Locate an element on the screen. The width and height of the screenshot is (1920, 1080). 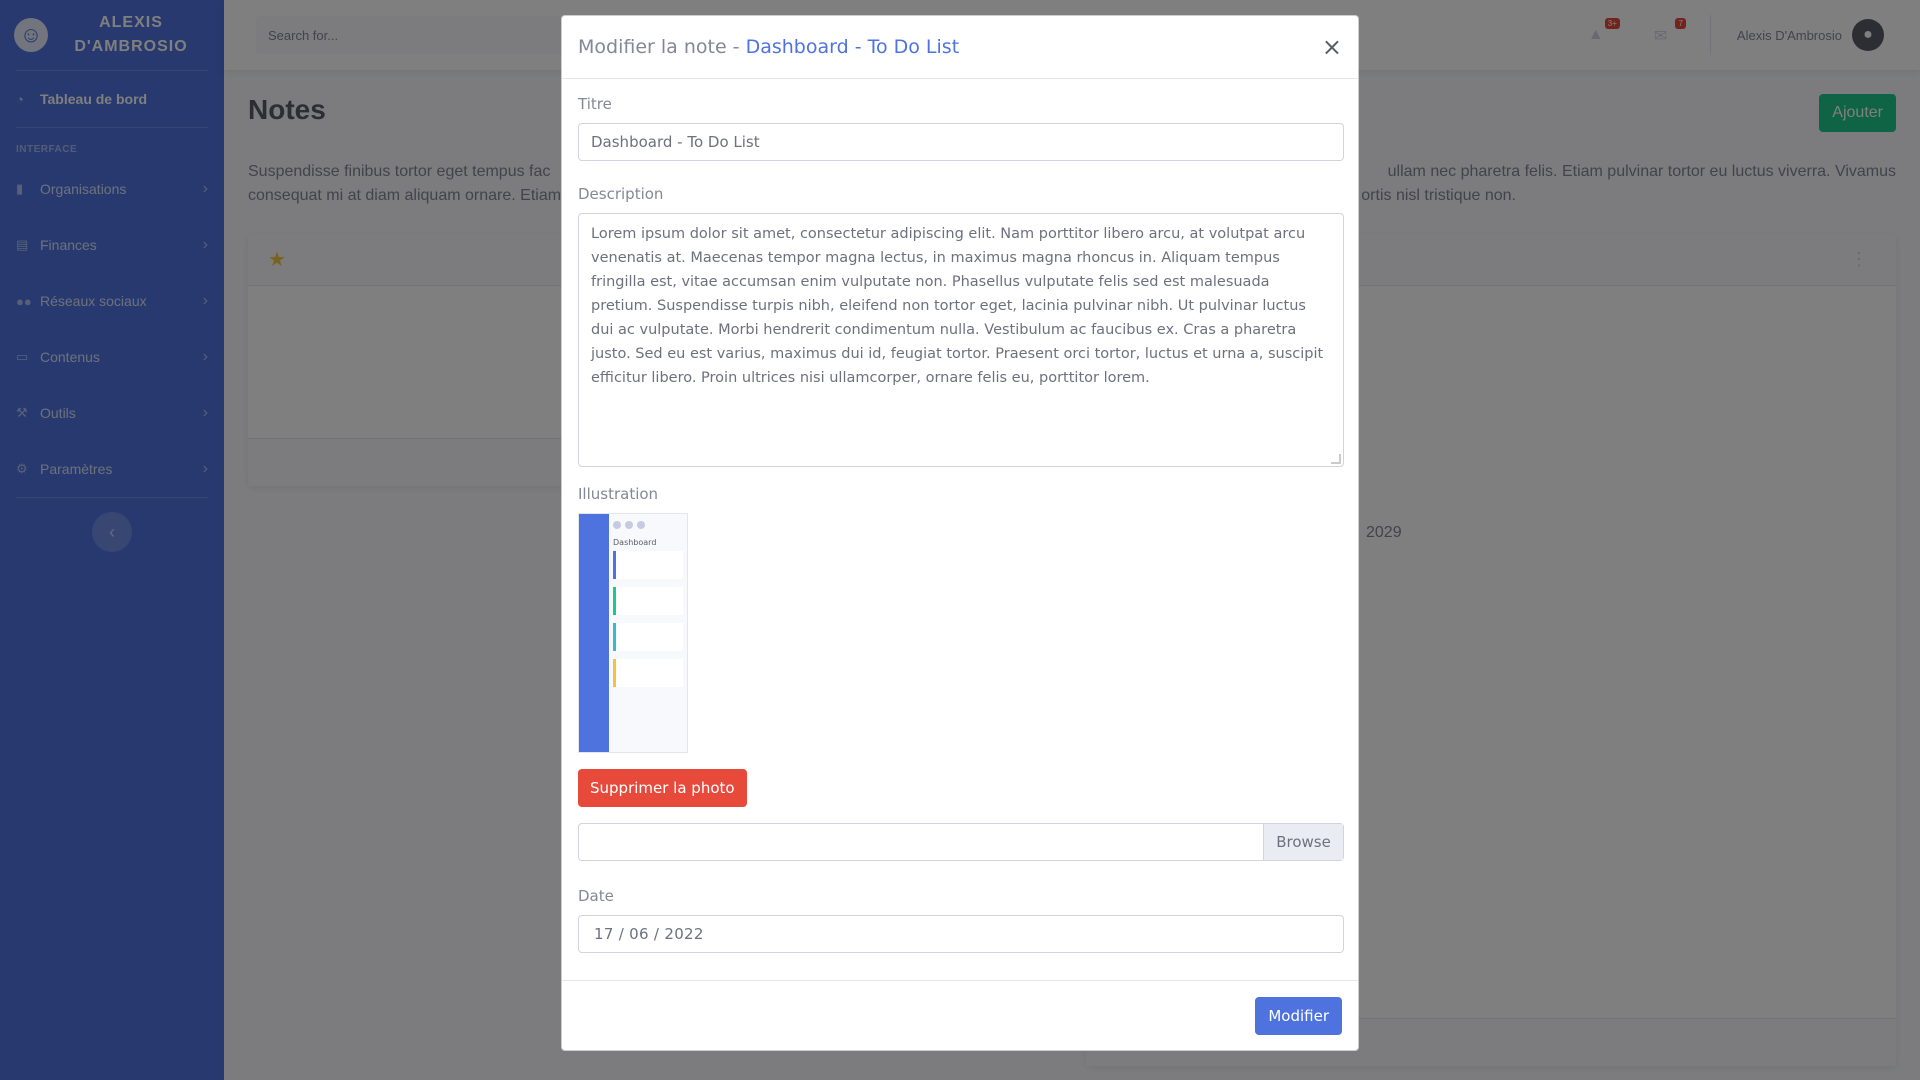
delete-photo-button: Supprimer la photo is located at coordinates (662, 788).